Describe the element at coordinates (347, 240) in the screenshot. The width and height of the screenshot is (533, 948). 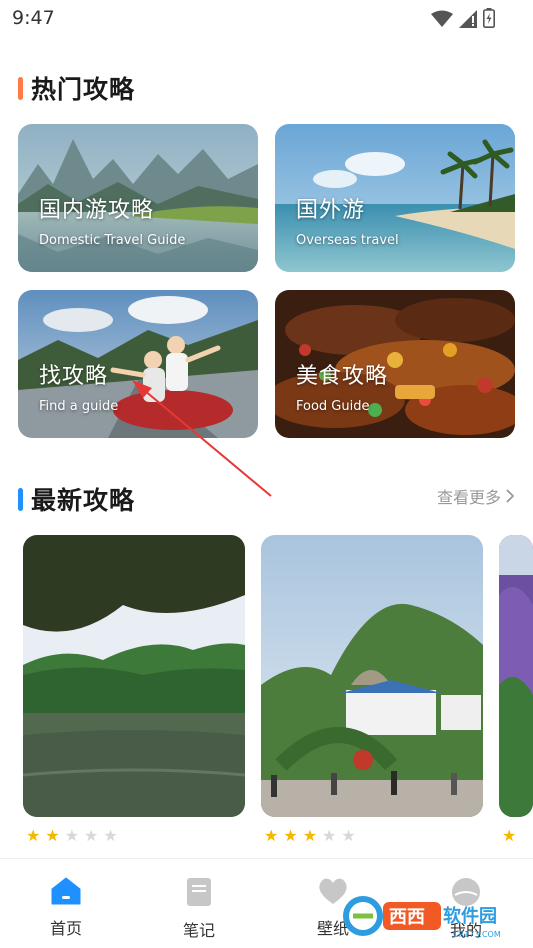
I see `card-subtitle: Overseas travel` at that location.